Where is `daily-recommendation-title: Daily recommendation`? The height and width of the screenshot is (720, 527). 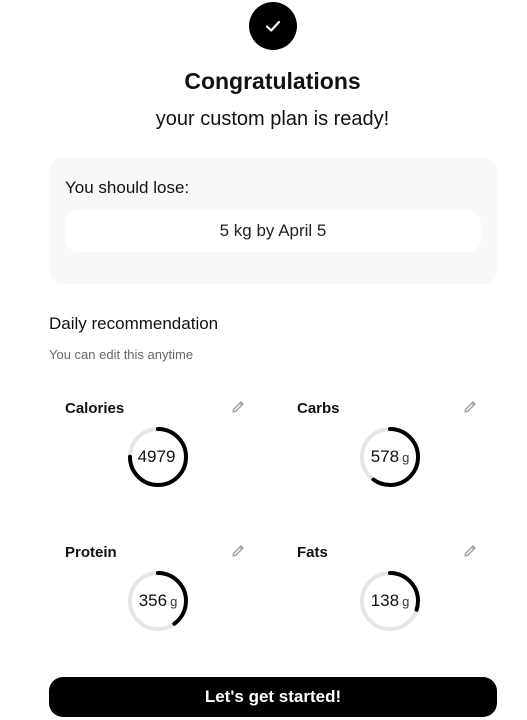 daily-recommendation-title: Daily recommendation is located at coordinates (134, 323).